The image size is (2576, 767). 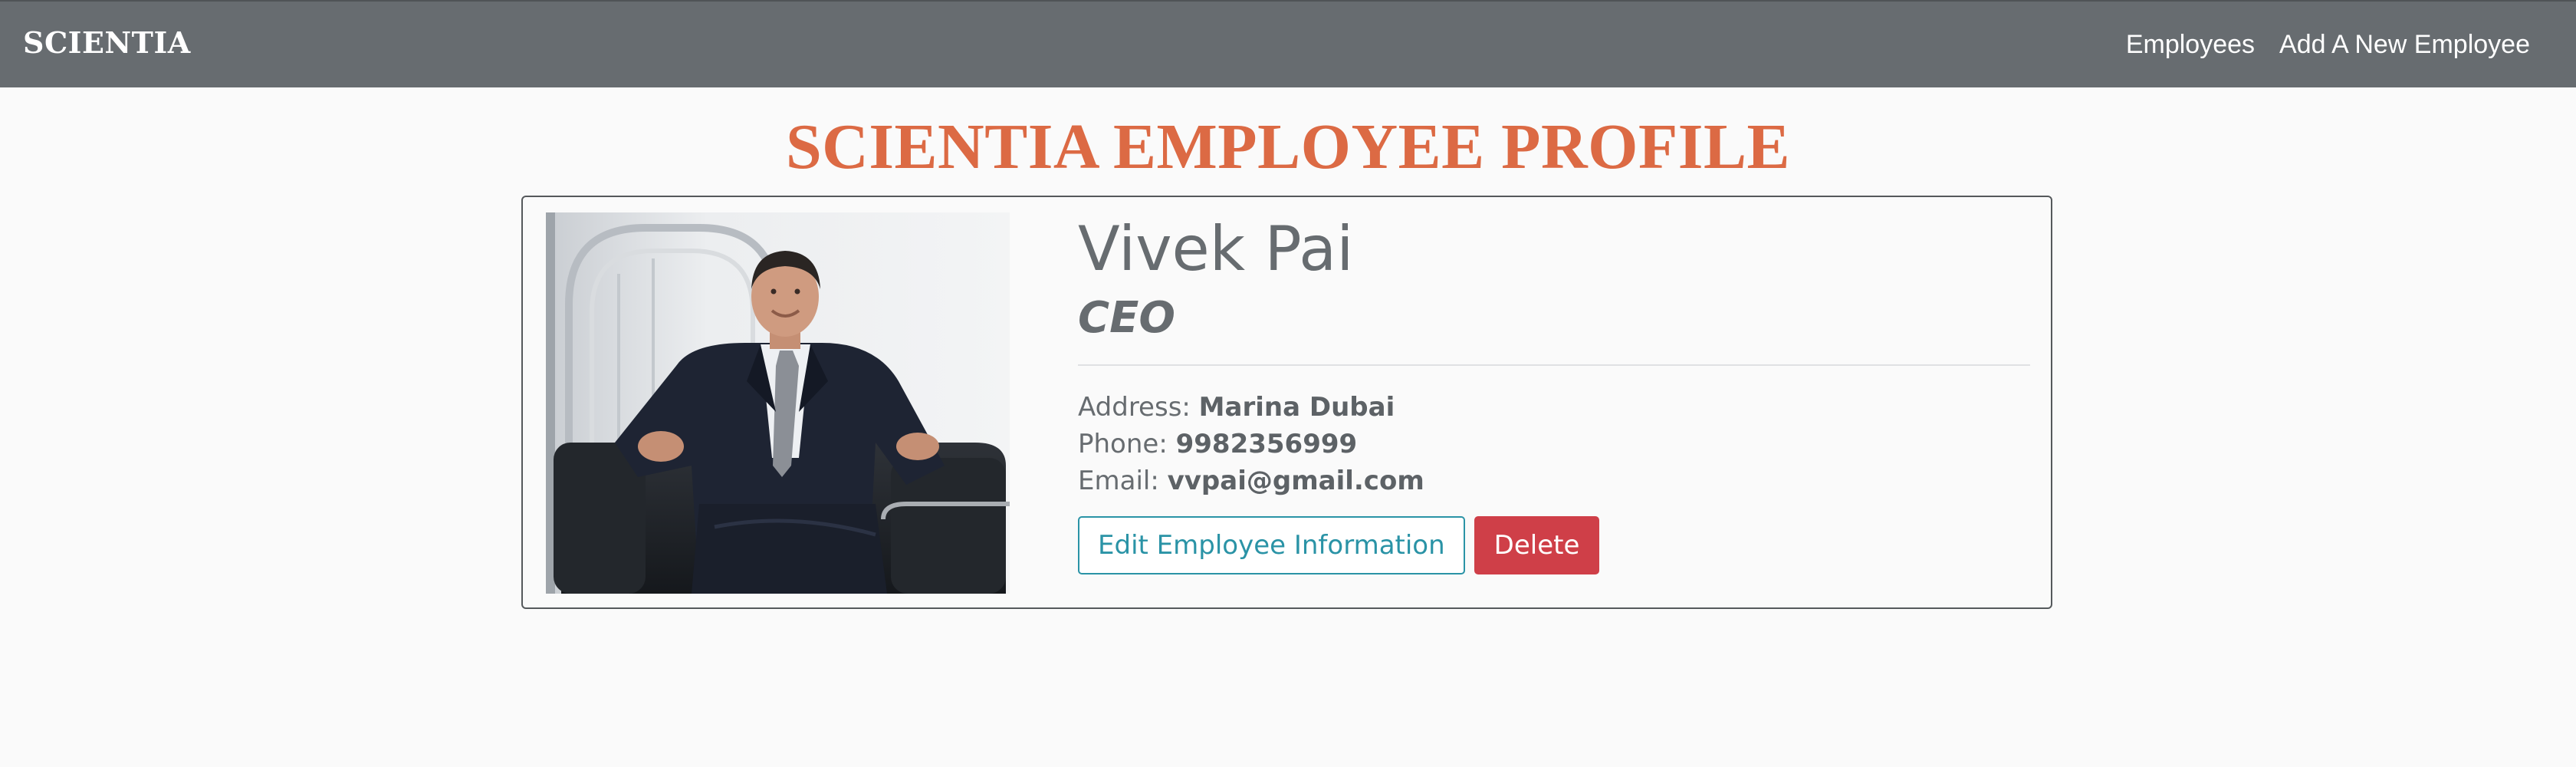 I want to click on profile-actions: Edit Employee Information Delete, so click(x=1554, y=545).